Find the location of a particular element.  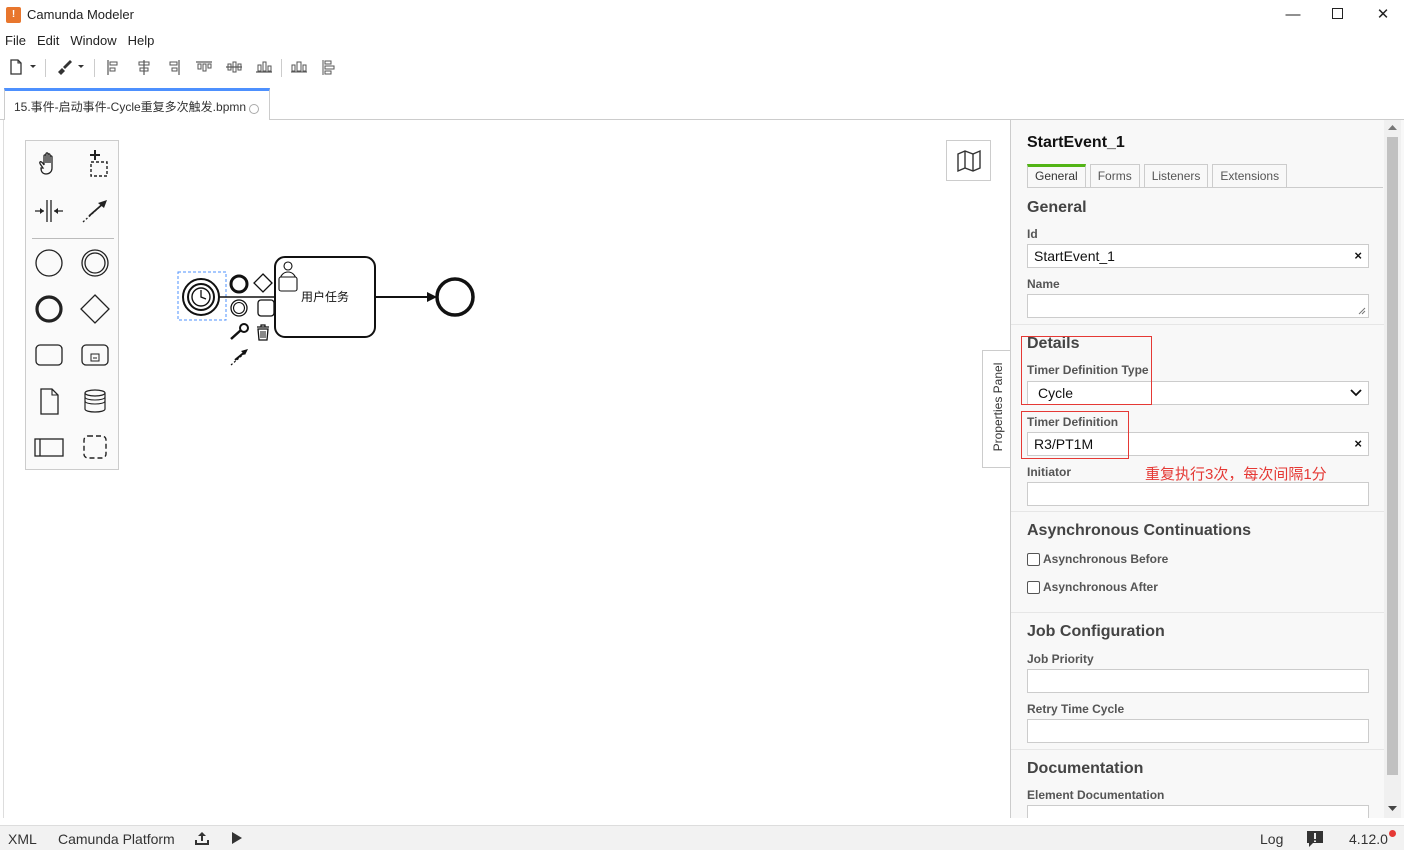

menu-file: File is located at coordinates (16, 41).